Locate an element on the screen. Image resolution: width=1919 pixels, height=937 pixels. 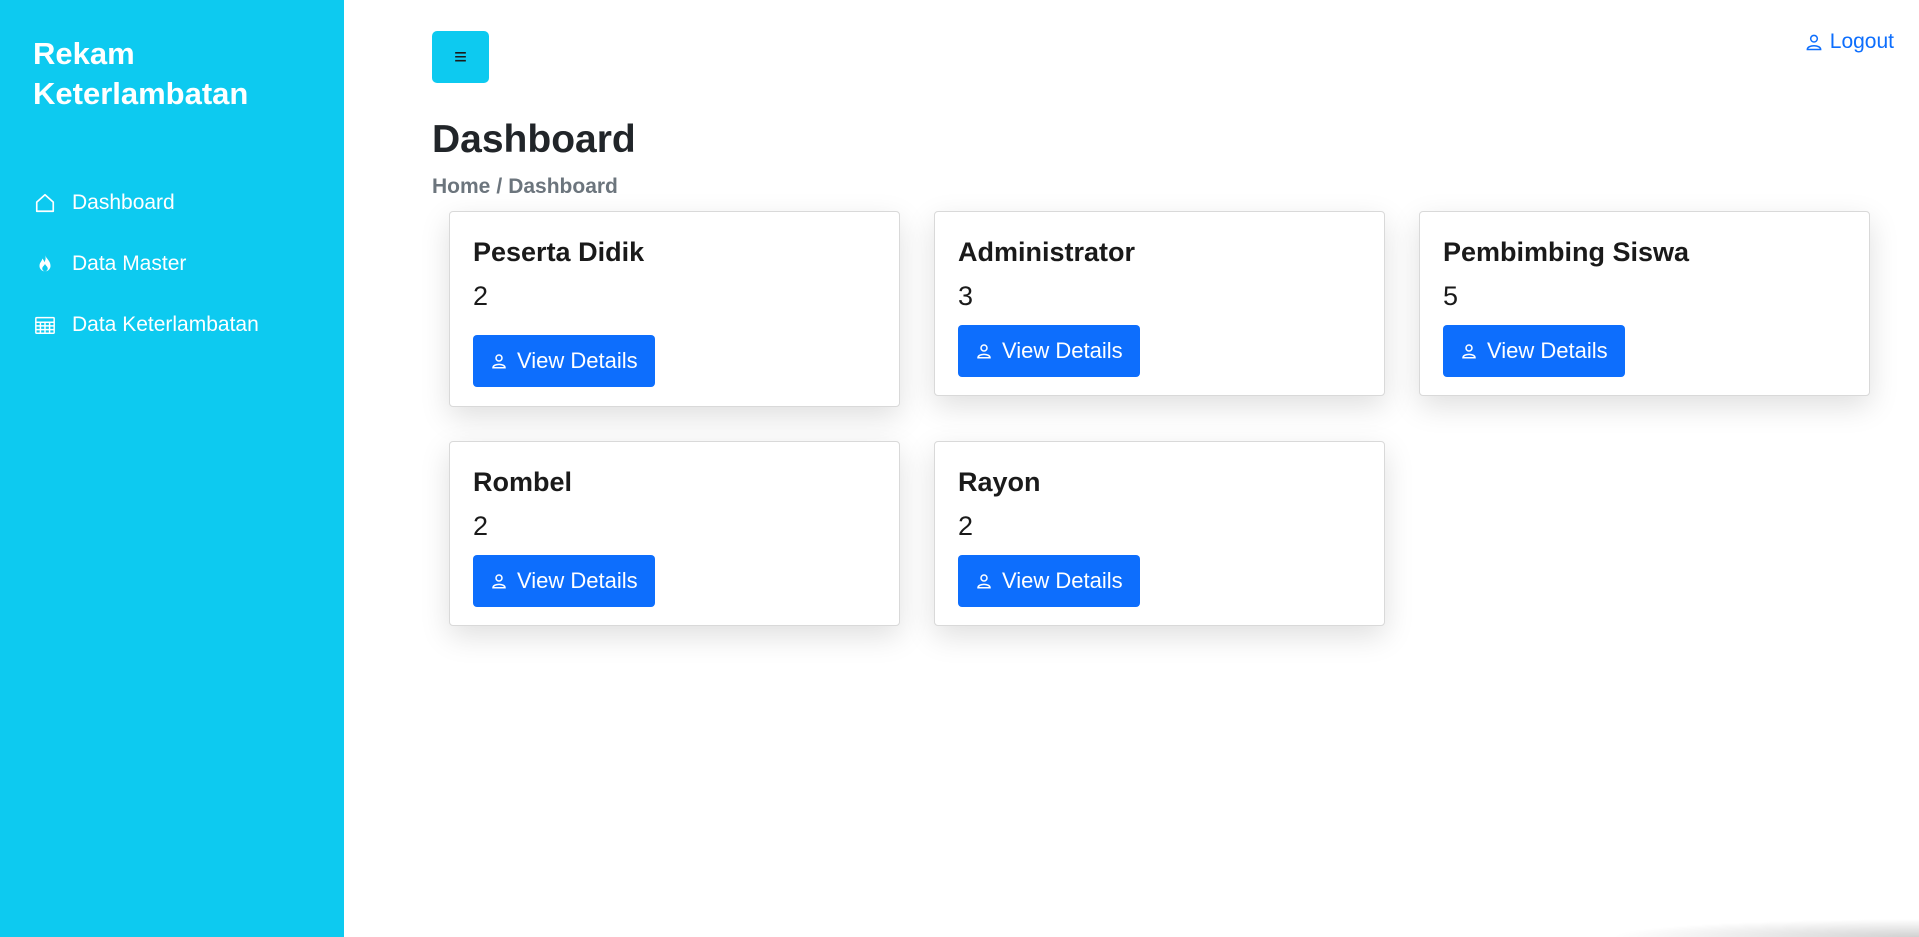
card-title: Pembimbing Siswa is located at coordinates (1566, 252).